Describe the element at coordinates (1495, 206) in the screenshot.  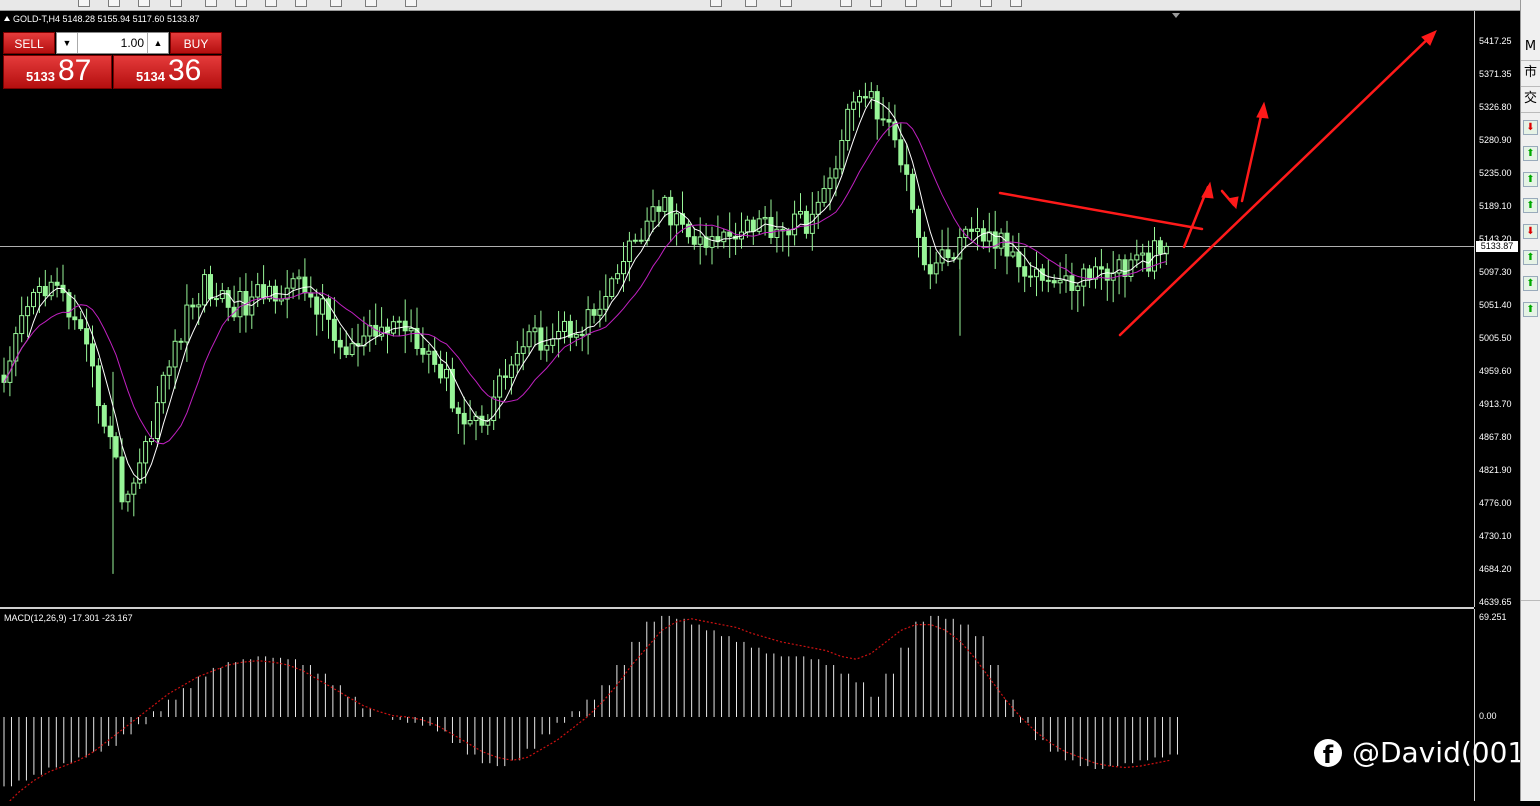
I see `price-tick-label: 5189.10` at that location.